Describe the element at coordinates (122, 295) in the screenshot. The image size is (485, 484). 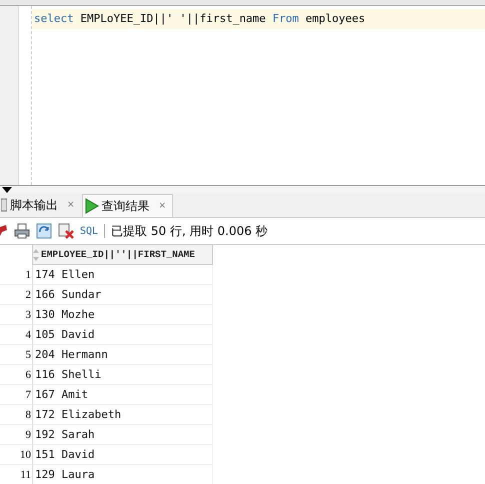
I see `table-cell: 166 Sundar` at that location.